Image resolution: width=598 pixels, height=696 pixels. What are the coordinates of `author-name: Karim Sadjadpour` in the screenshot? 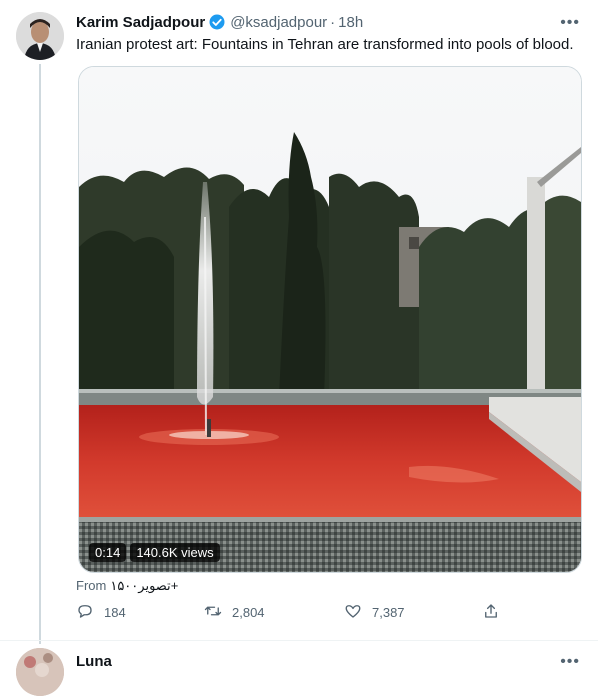 It's located at (140, 22).